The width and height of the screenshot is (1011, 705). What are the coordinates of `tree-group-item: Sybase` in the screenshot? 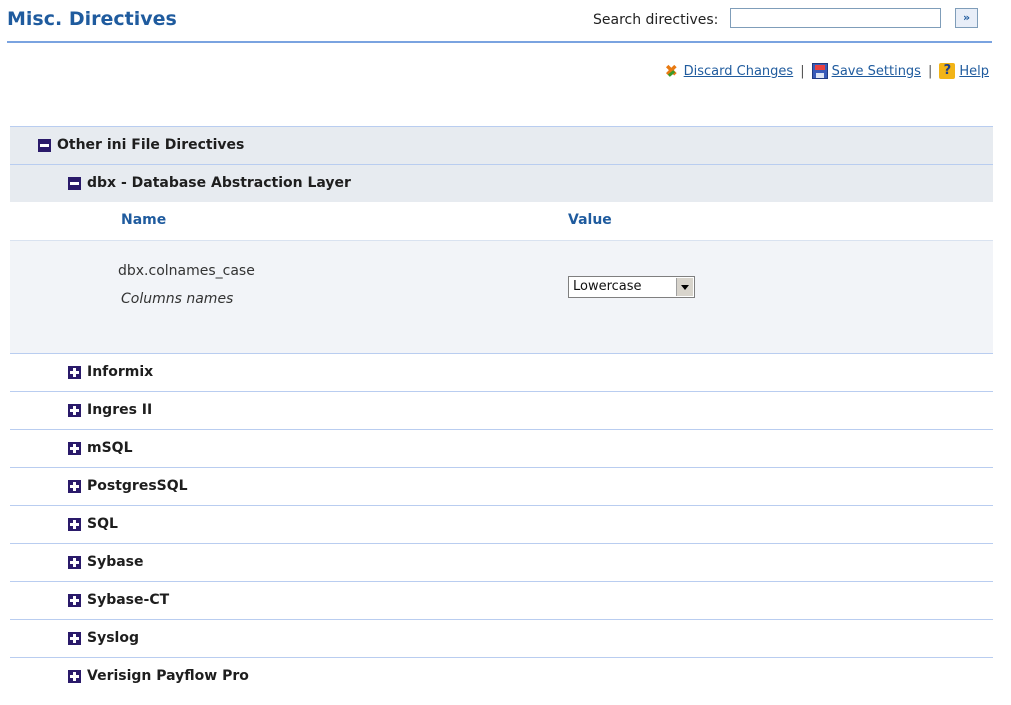 It's located at (501, 562).